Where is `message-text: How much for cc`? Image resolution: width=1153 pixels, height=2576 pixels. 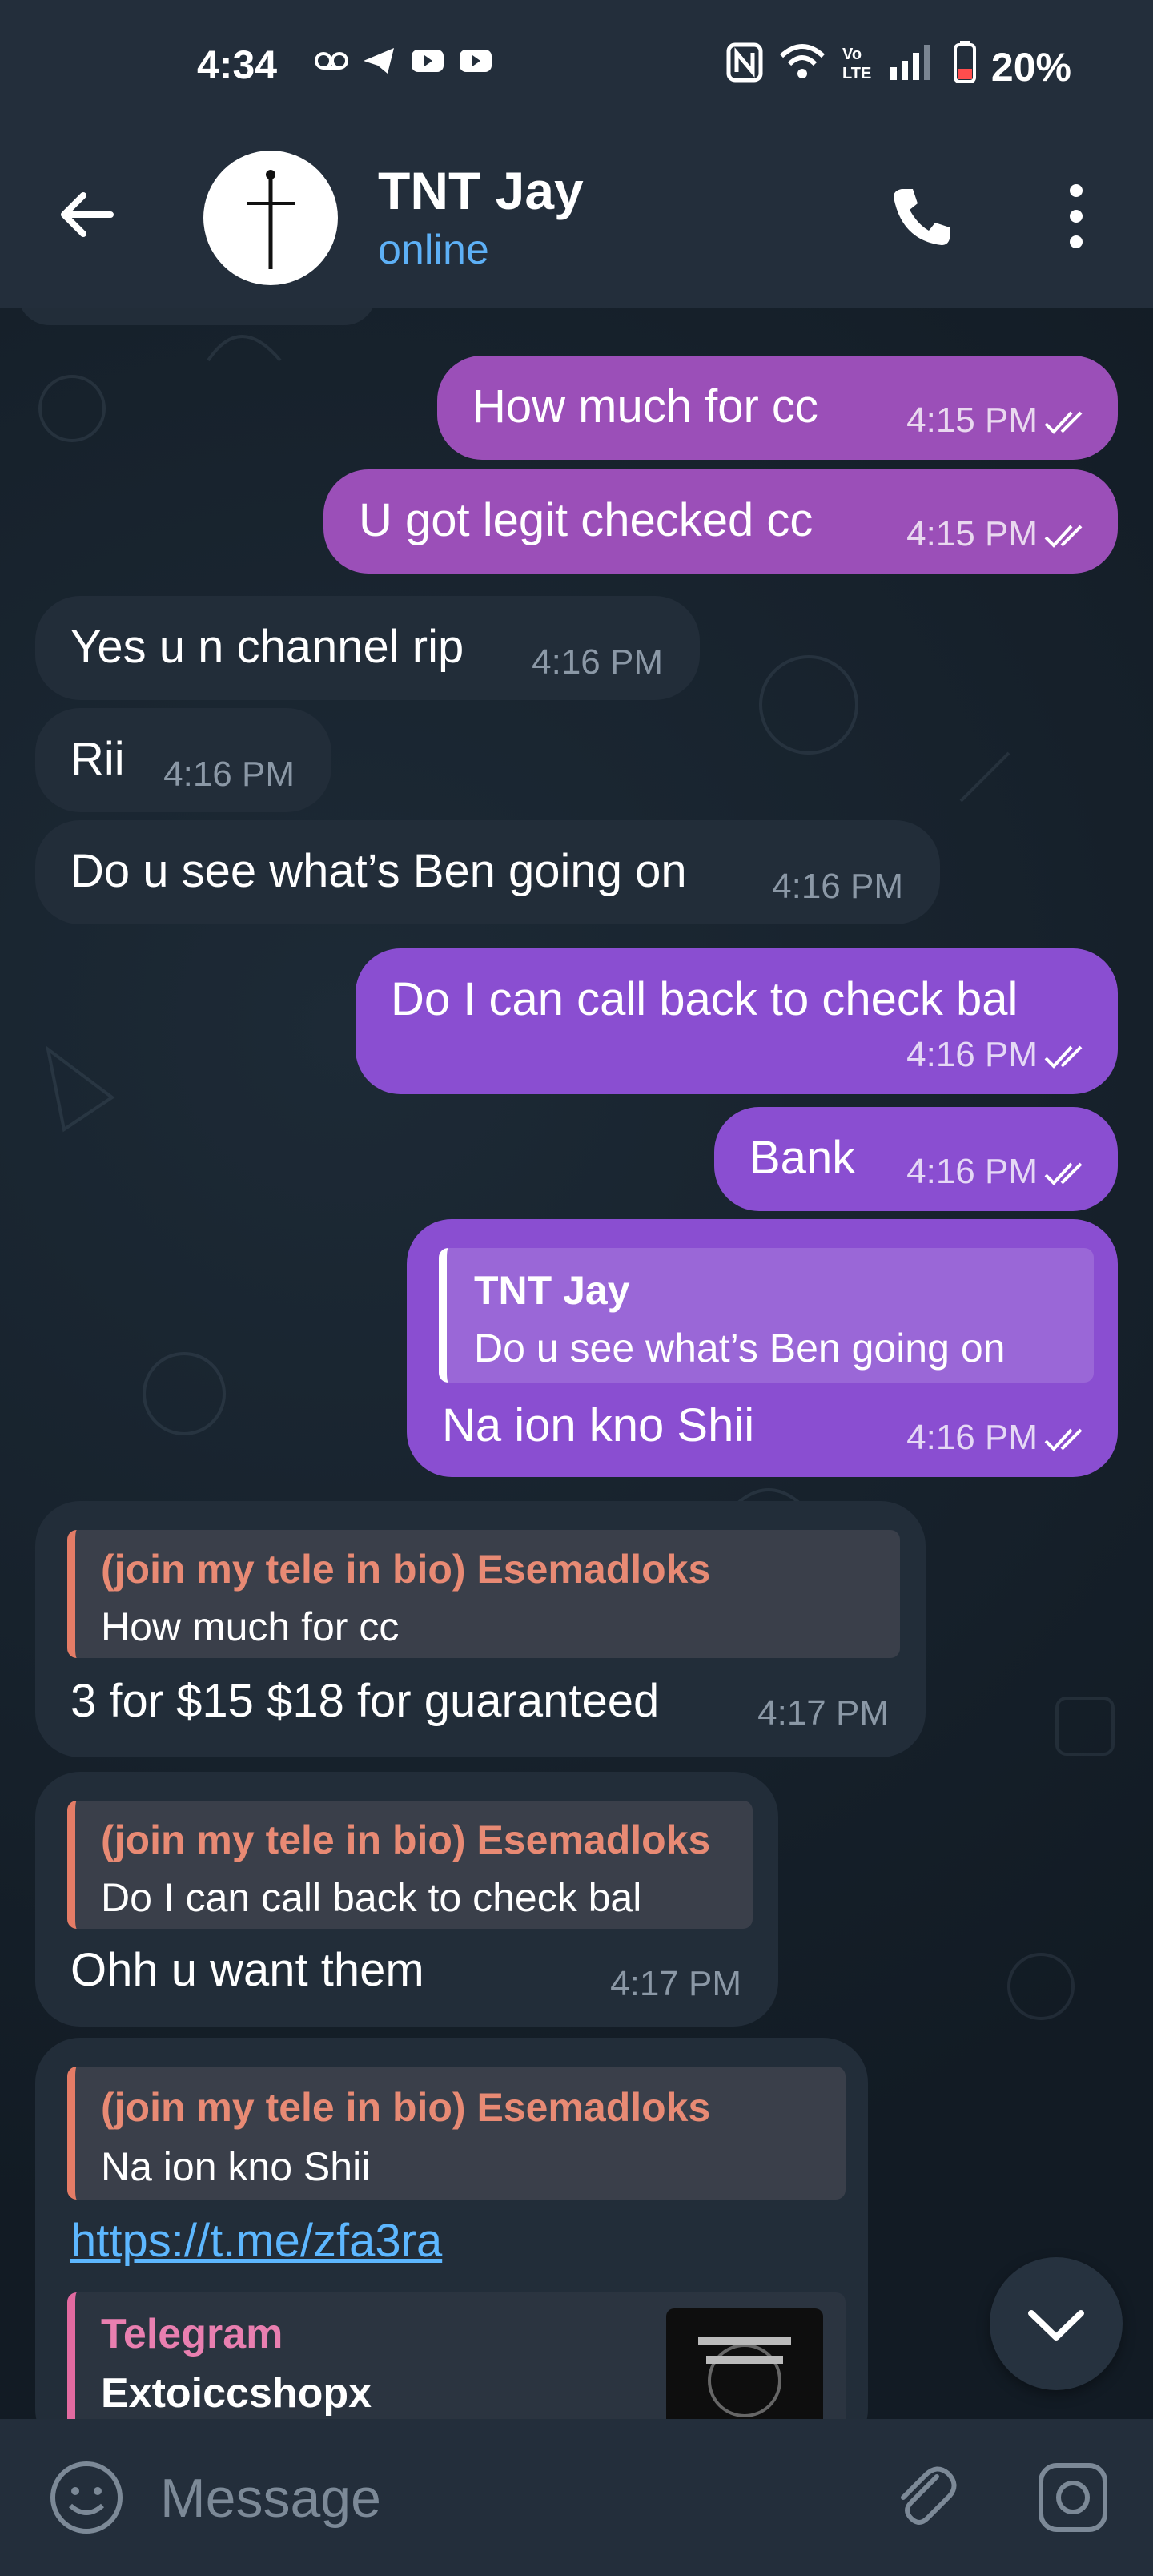
message-text: How much for cc is located at coordinates (645, 406).